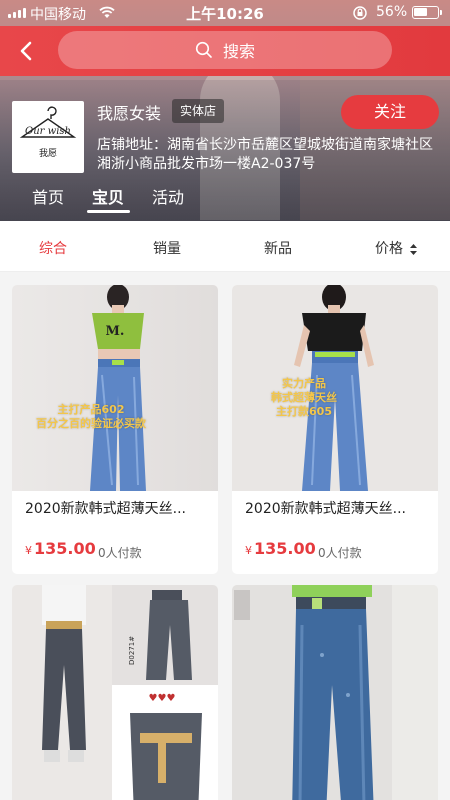 The height and width of the screenshot is (800, 450). I want to click on sort-bar: 综合 销量 新品 价格, so click(225, 246).